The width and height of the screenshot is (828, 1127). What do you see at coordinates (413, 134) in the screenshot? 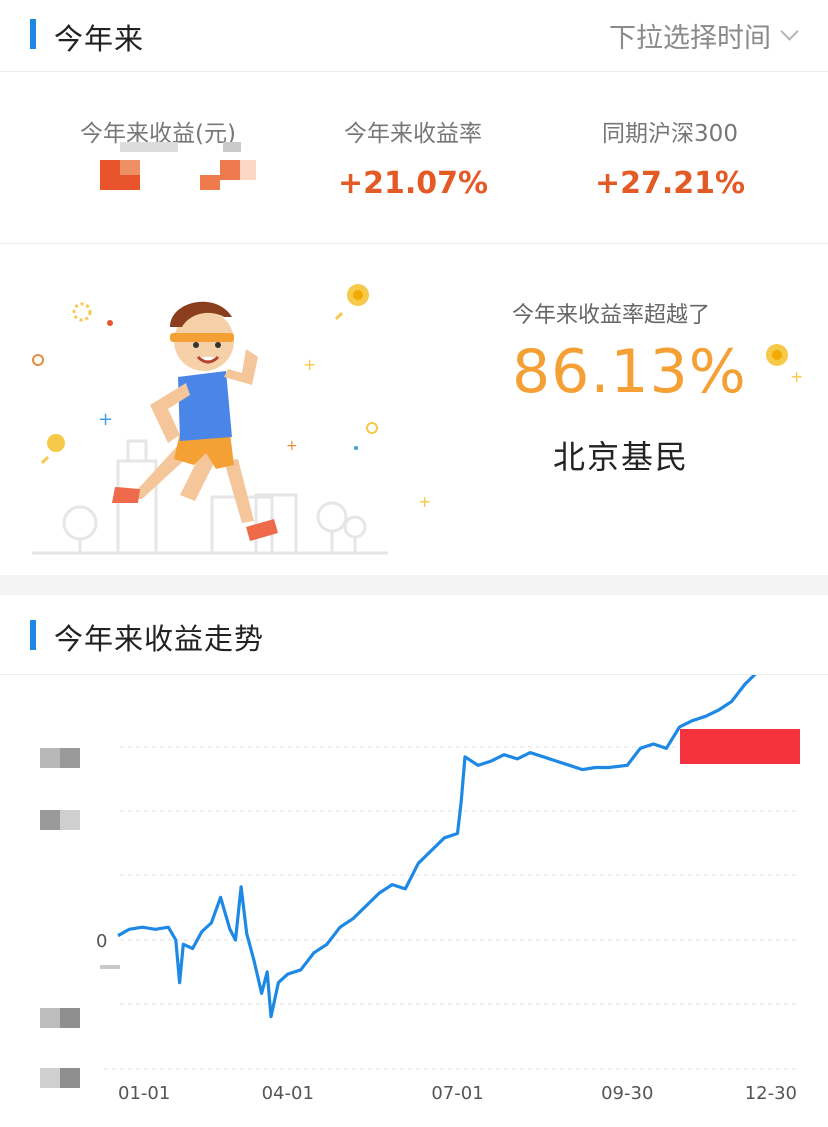
I see `stat-label: 今年来收益率` at bounding box center [413, 134].